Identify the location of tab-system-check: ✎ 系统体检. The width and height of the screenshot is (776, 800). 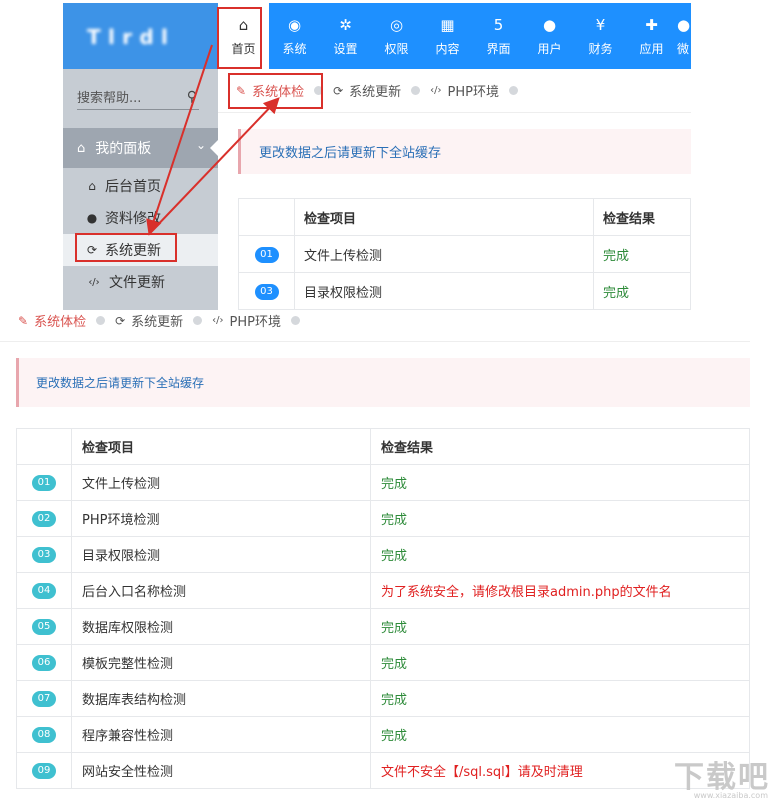
(52, 321).